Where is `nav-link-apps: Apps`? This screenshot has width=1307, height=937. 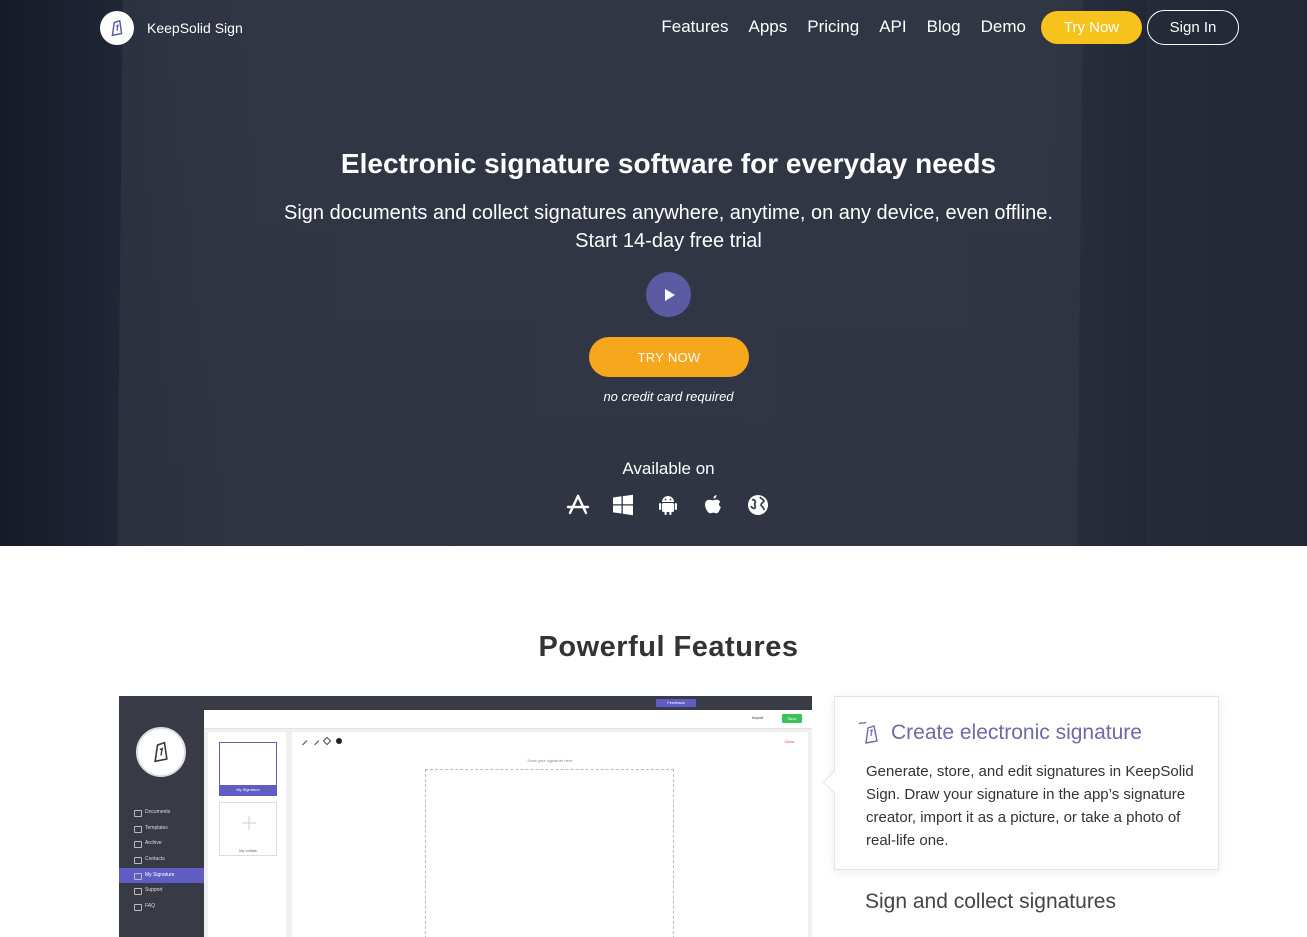
nav-link-apps: Apps is located at coordinates (767, 27).